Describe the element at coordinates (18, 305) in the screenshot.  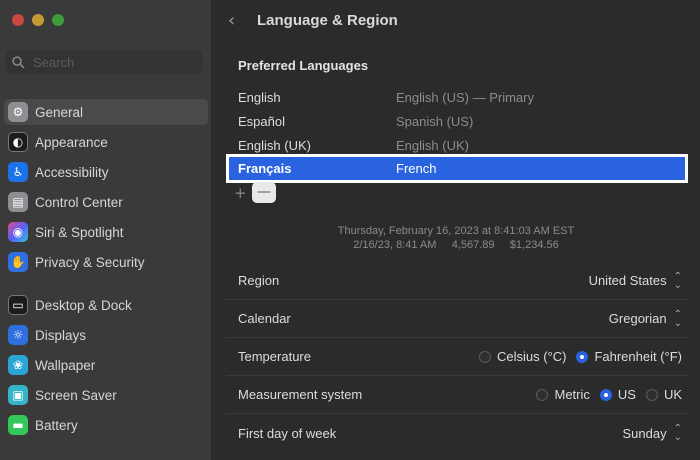
I see `dock-icon: ▭` at that location.